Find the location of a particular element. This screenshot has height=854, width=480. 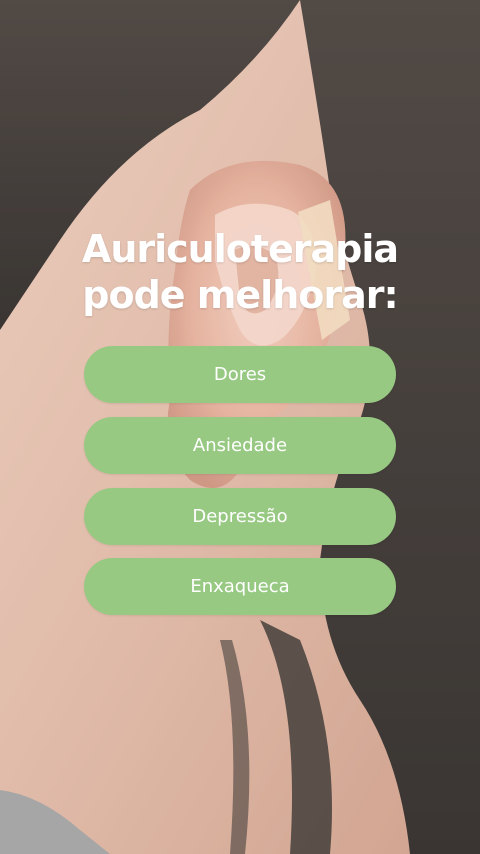

benefit-pill-dores: Dores is located at coordinates (240, 374).